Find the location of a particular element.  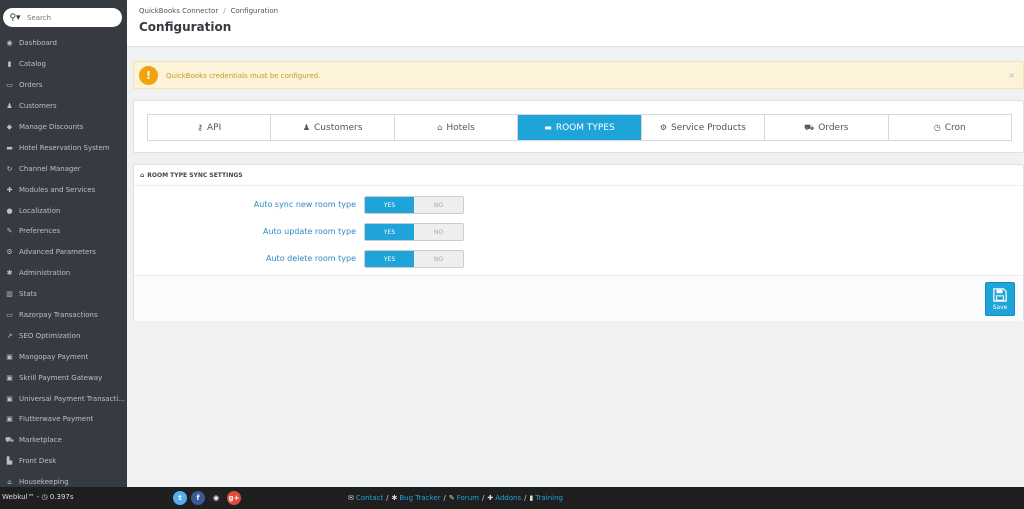

footer-link-addons: ✚ Addons is located at coordinates (504, 498).